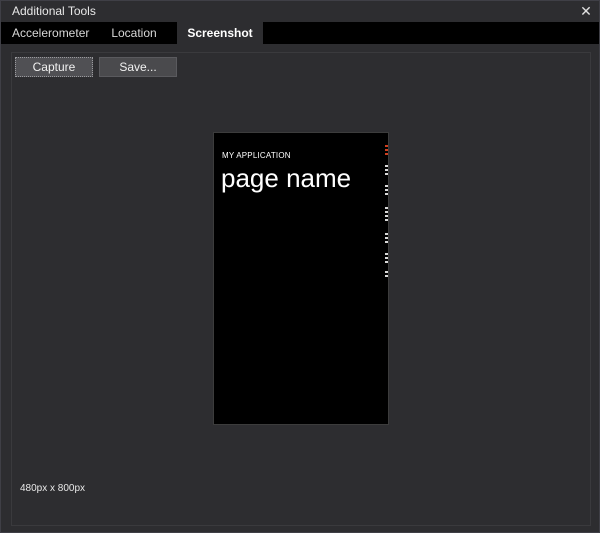  I want to click on resolution-label: 480px x 800px, so click(53, 488).